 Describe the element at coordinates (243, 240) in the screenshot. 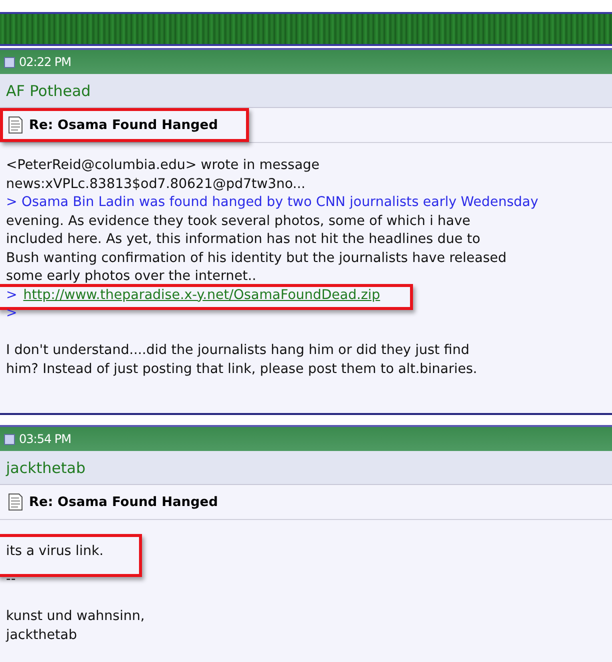

I see `message-text: included here. As yet, this information has not hit the headlines due to` at that location.